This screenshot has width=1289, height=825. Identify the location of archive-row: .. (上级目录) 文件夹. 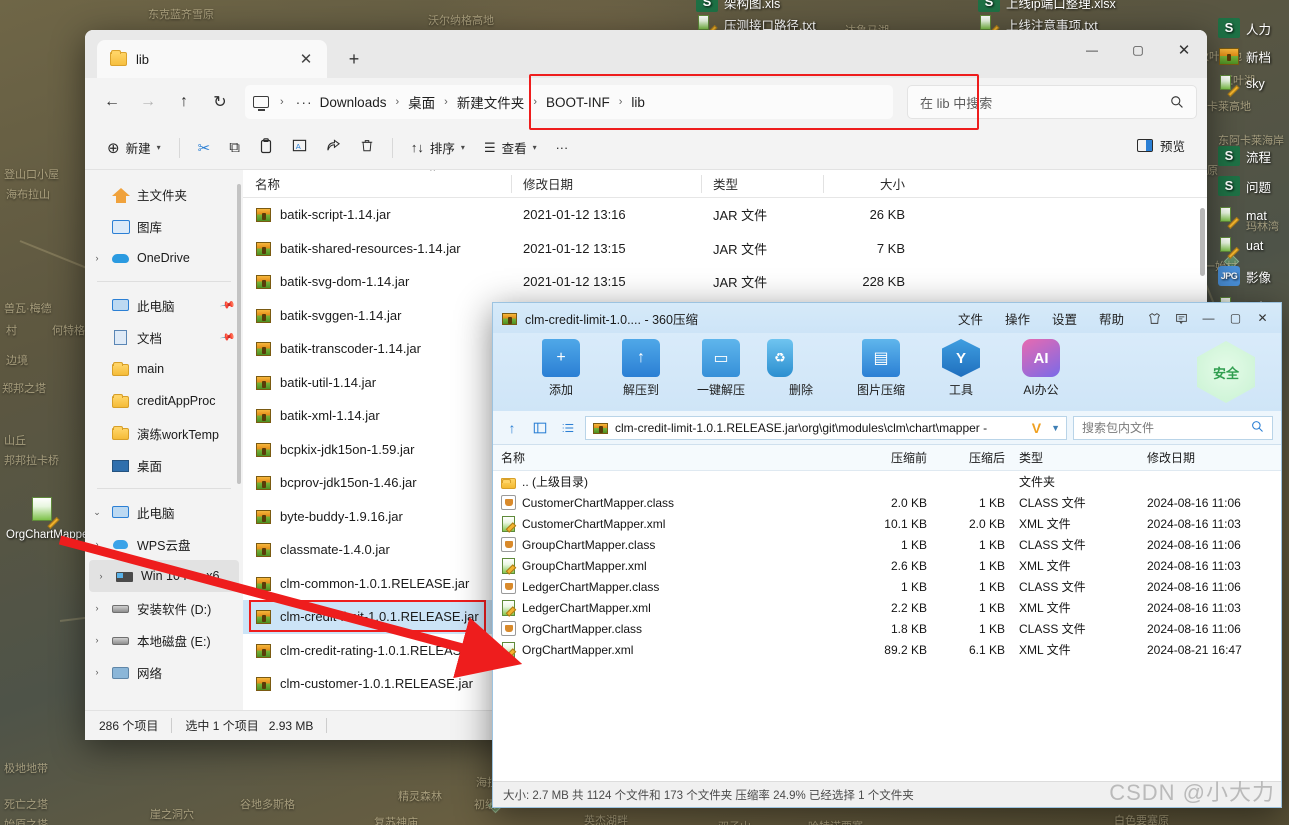
(887, 481).